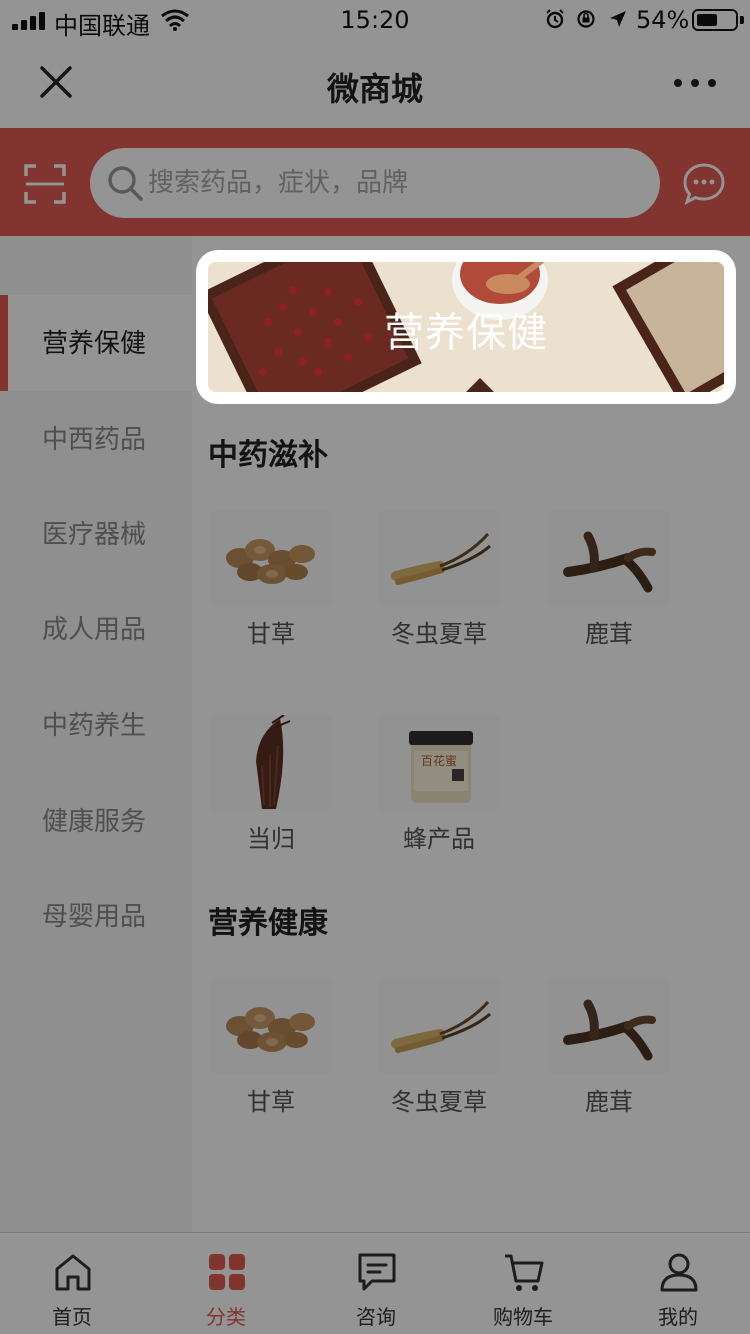  What do you see at coordinates (586, 19) in the screenshot?
I see `rotation-lock-icon` at bounding box center [586, 19].